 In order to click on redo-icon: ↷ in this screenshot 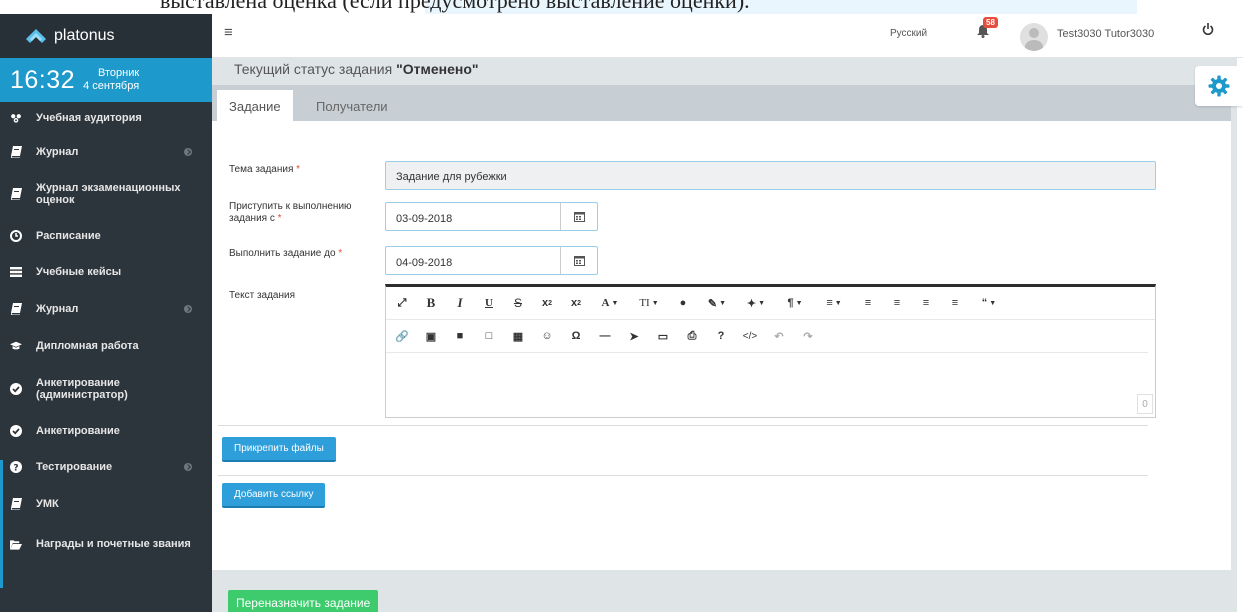, I will do `click(808, 336)`.